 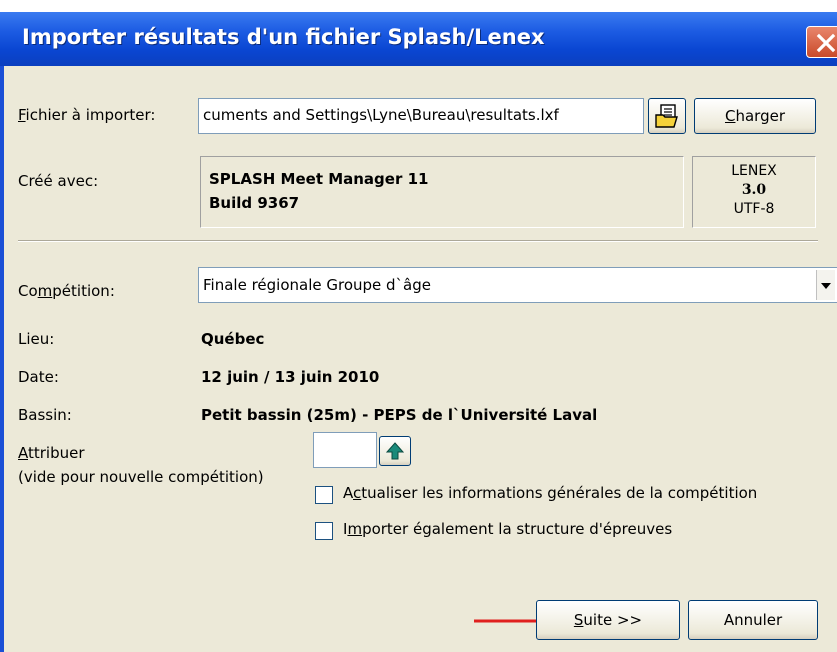 What do you see at coordinates (324, 531) in the screenshot?
I see `import-structure-checkbox` at bounding box center [324, 531].